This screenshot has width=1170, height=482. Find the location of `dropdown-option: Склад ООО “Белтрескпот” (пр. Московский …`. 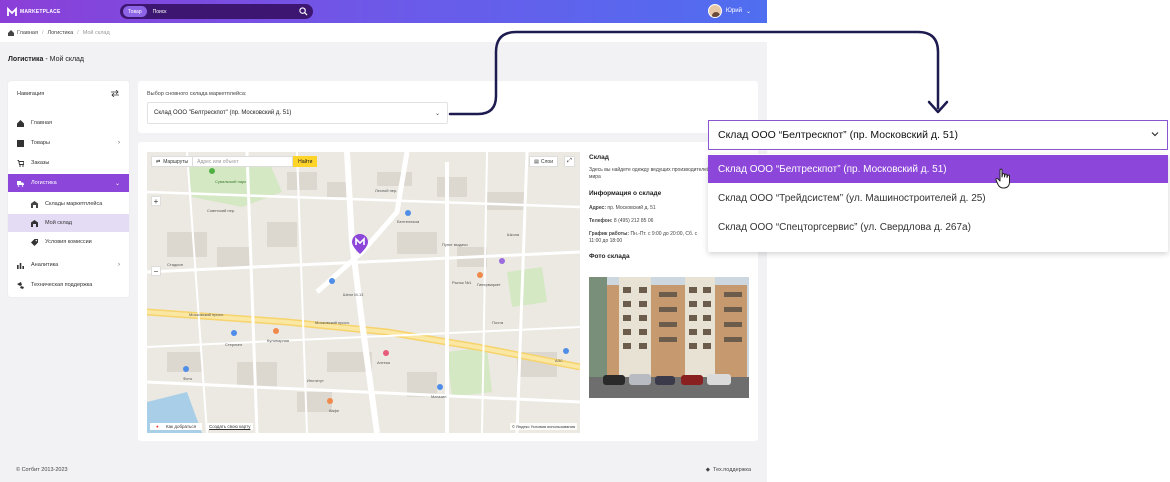

dropdown-option: Склад ООО “Белтрескпот” (пр. Московский … is located at coordinates (938, 169).